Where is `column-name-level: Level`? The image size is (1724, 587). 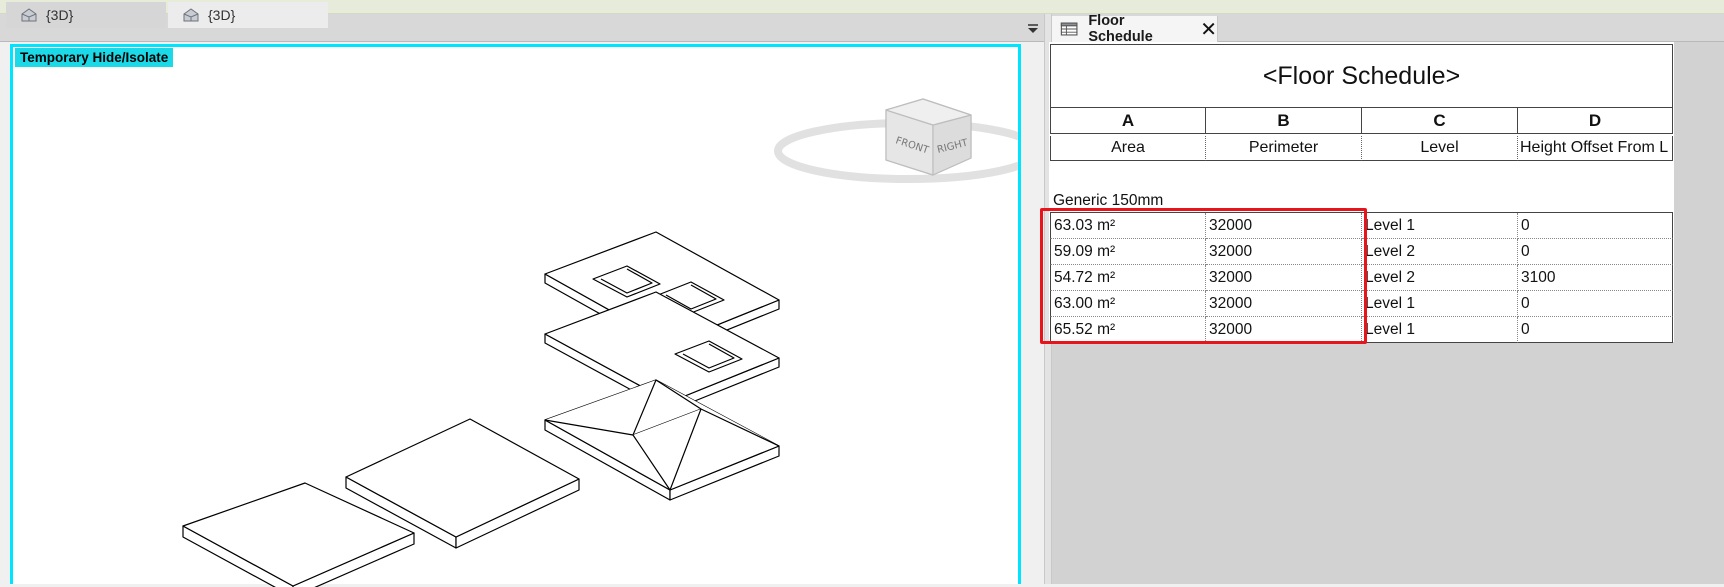 column-name-level: Level is located at coordinates (1440, 148).